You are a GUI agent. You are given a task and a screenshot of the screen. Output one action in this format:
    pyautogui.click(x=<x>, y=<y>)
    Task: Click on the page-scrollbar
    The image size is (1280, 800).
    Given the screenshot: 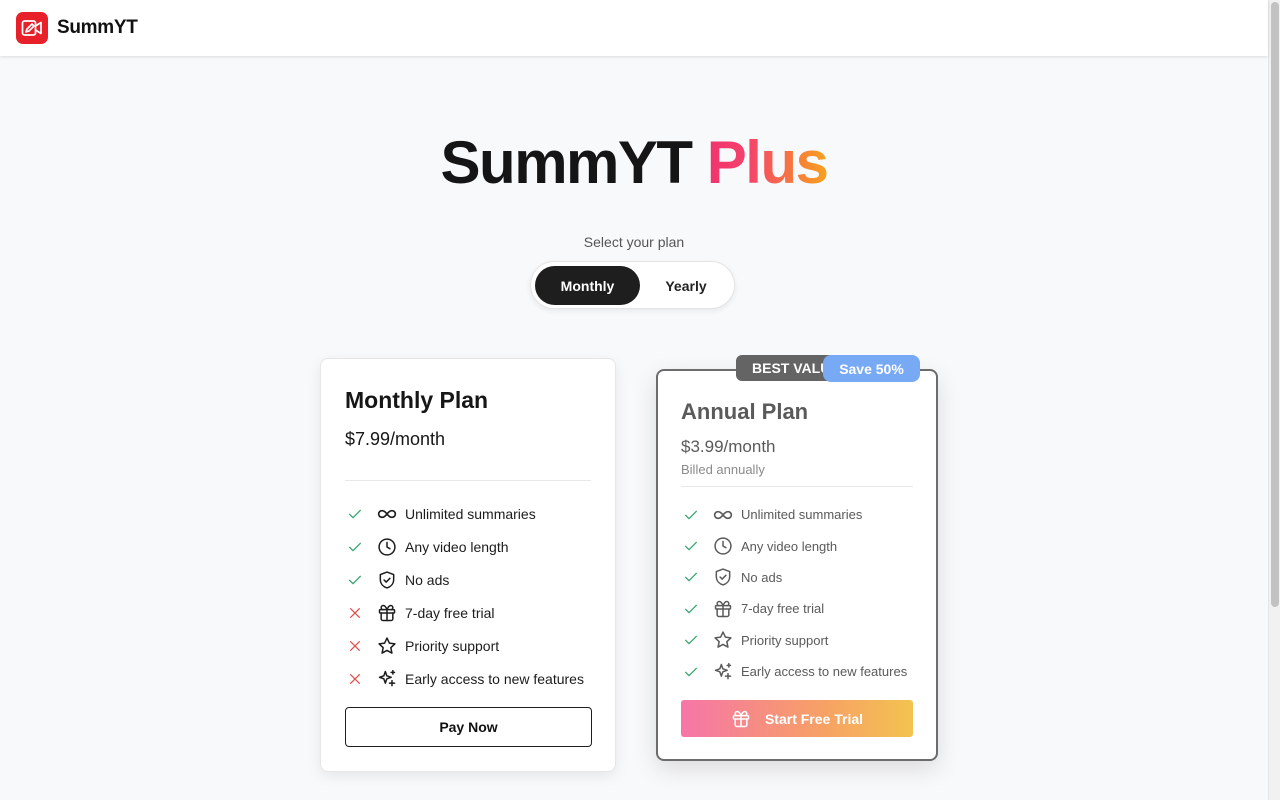 What is the action you would take?
    pyautogui.click(x=1274, y=400)
    